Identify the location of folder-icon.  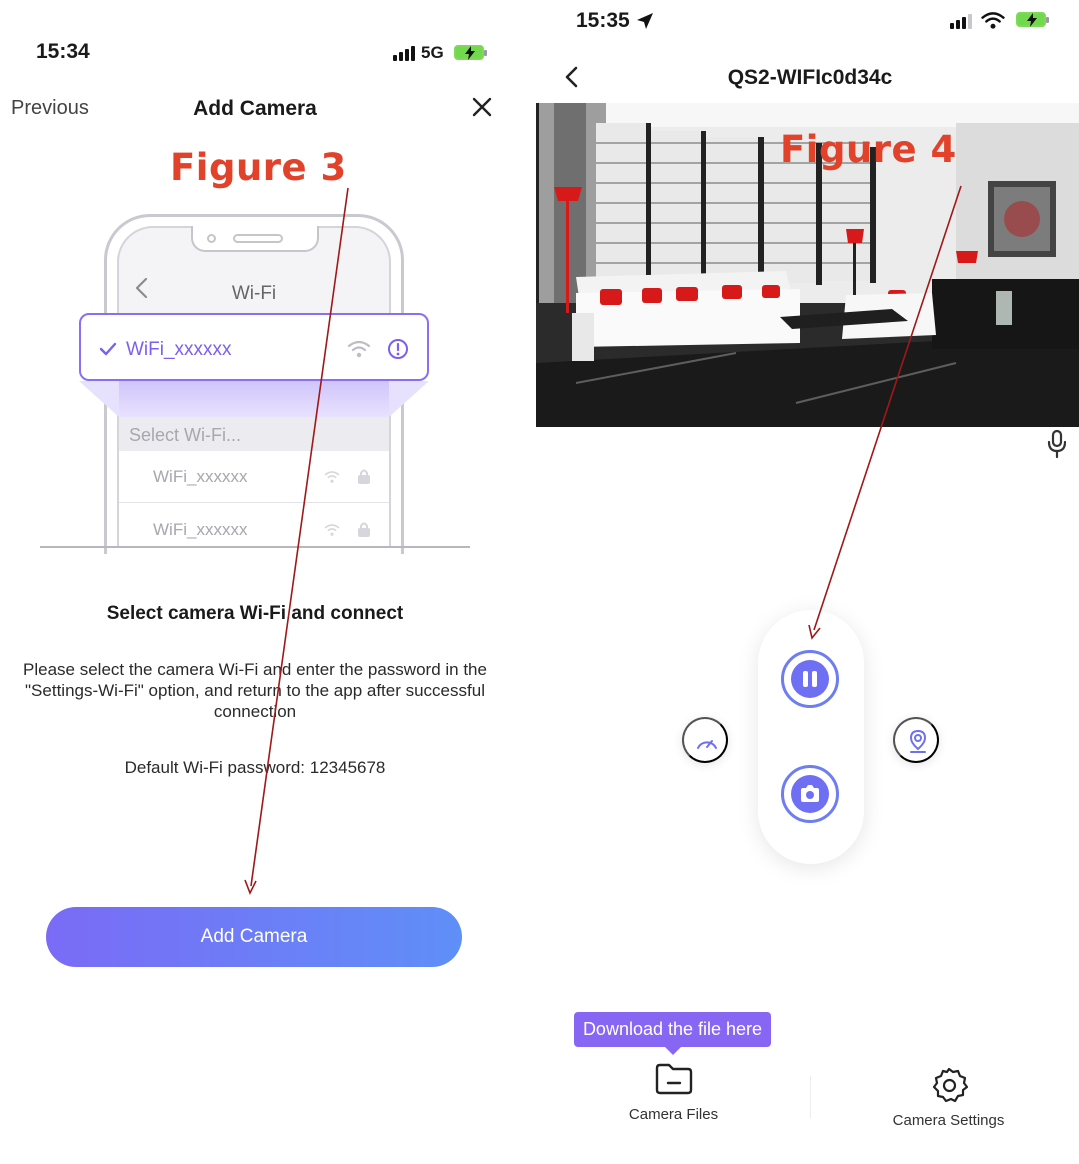
(673, 1079).